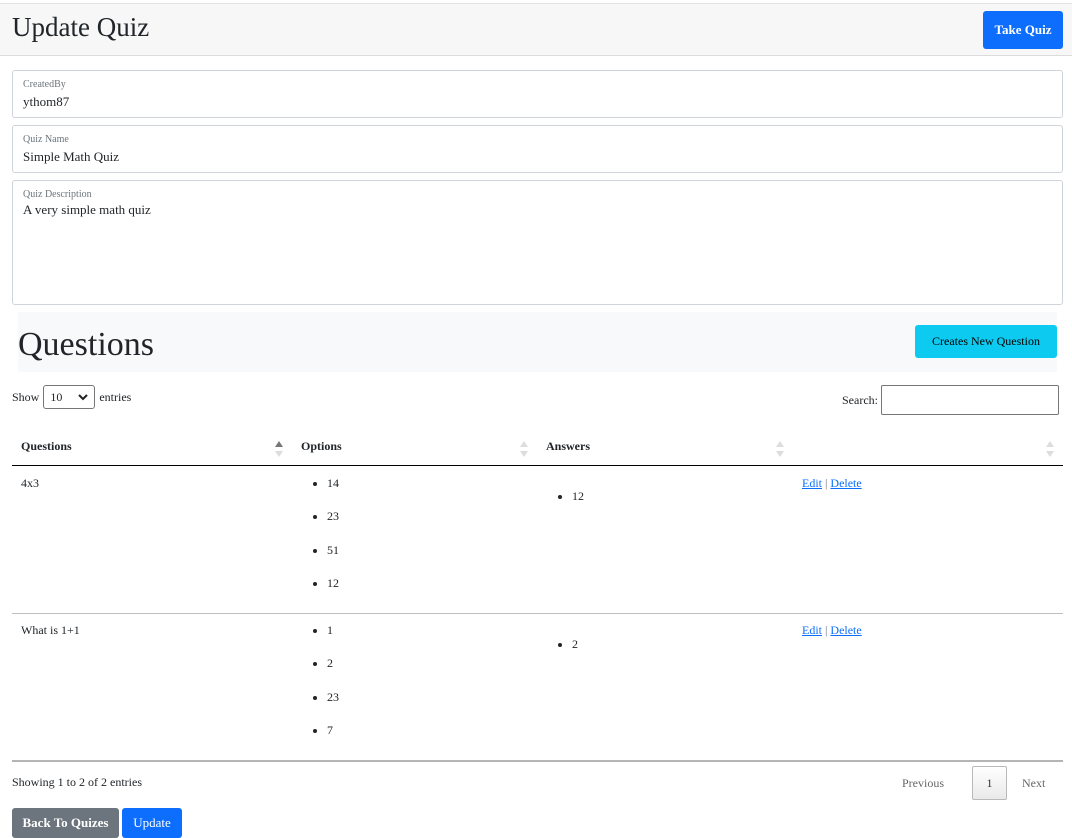  What do you see at coordinates (575, 644) in the screenshot?
I see `answer-item: 2` at bounding box center [575, 644].